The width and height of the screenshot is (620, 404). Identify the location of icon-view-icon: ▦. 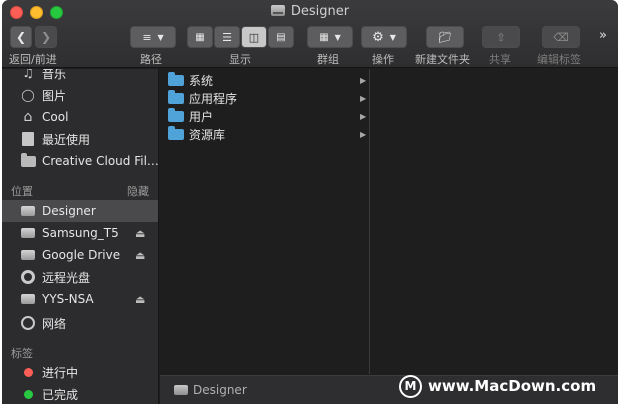
(200, 37).